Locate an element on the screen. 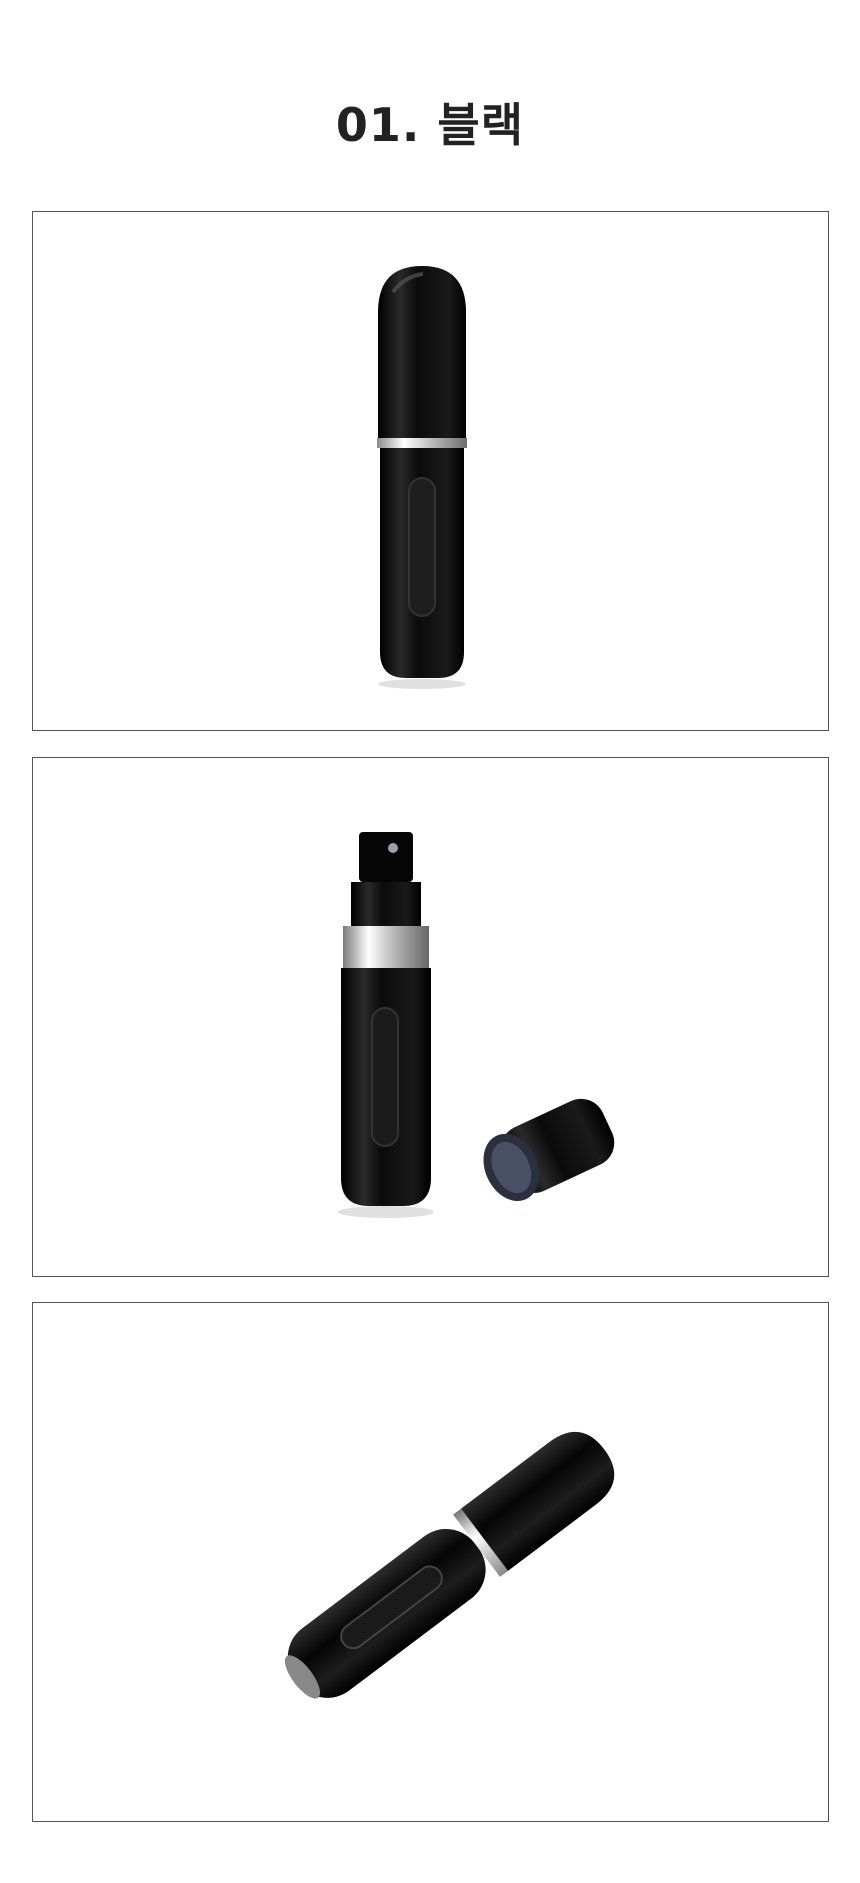 Image resolution: width=860 pixels, height=1883 pixels. diagonal-atomizer-illustration is located at coordinates (449, 1565).